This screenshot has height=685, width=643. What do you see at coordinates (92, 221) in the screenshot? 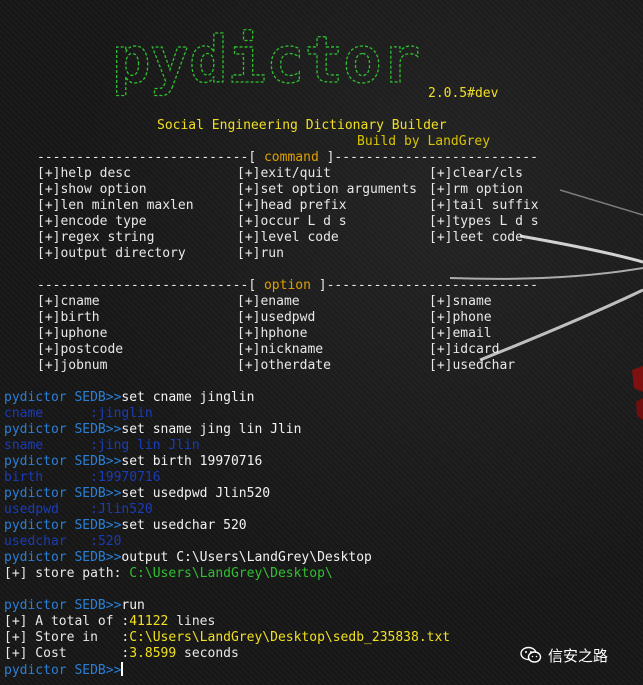
I see `command-item: [+]encode type` at bounding box center [92, 221].